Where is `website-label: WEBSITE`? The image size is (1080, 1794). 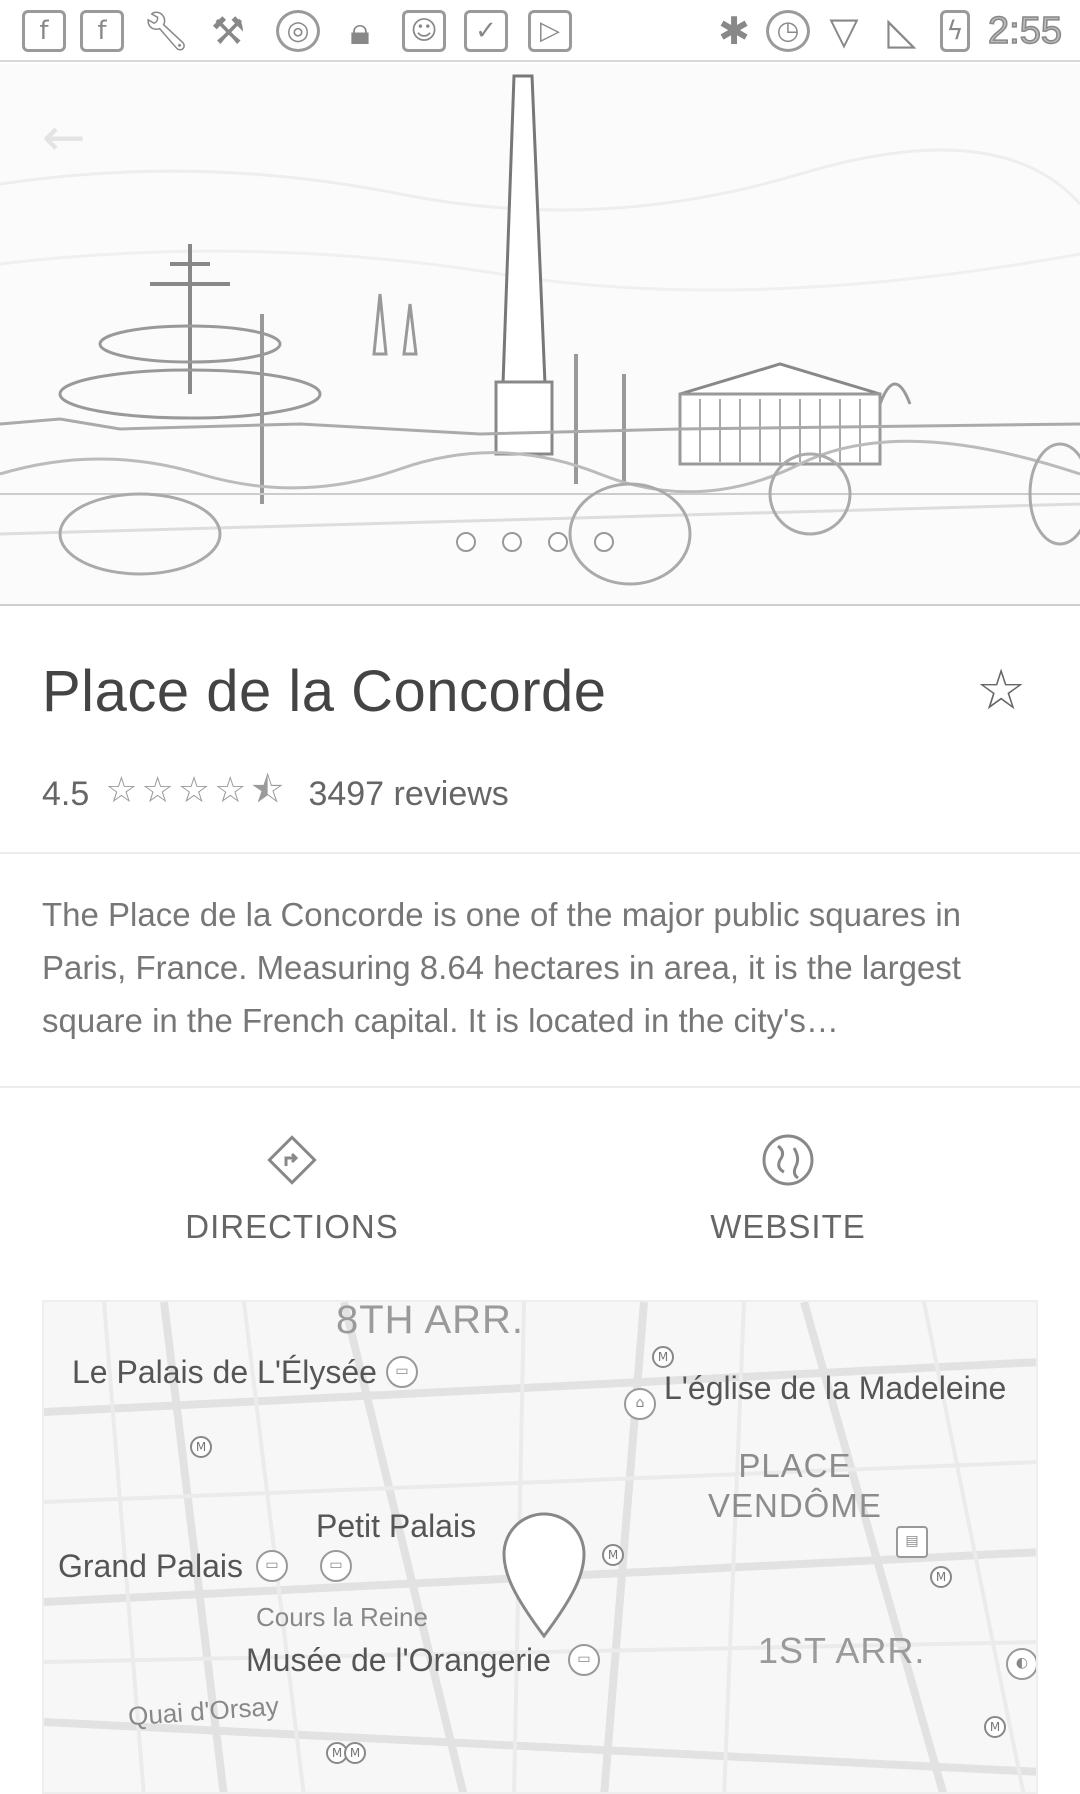 website-label: WEBSITE is located at coordinates (788, 1226).